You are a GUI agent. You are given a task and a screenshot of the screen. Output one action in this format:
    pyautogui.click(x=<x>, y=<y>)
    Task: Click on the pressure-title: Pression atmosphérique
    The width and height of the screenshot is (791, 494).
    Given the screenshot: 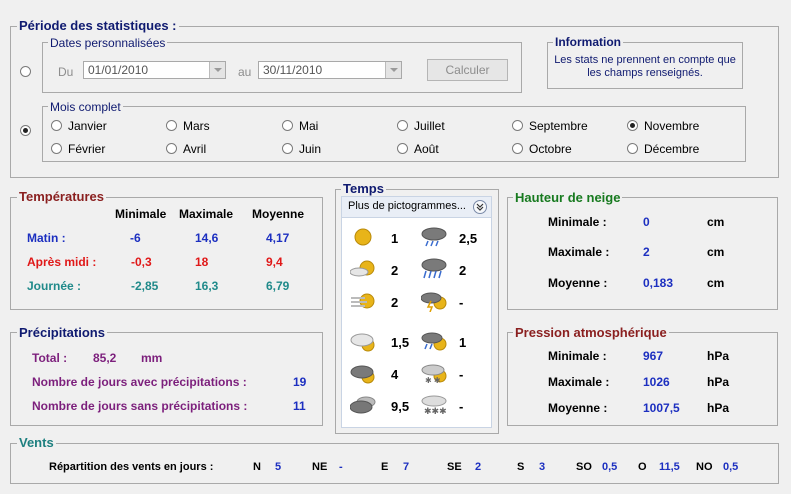 What is the action you would take?
    pyautogui.click(x=591, y=332)
    